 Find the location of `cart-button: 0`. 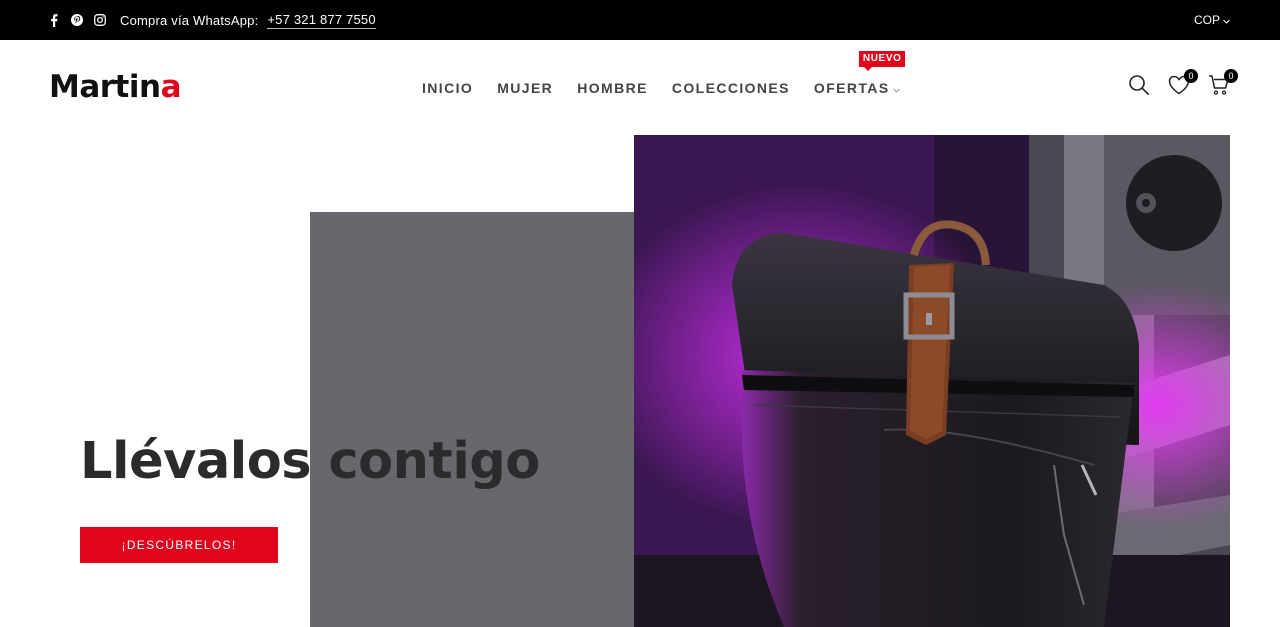

cart-button: 0 is located at coordinates (1222, 84).